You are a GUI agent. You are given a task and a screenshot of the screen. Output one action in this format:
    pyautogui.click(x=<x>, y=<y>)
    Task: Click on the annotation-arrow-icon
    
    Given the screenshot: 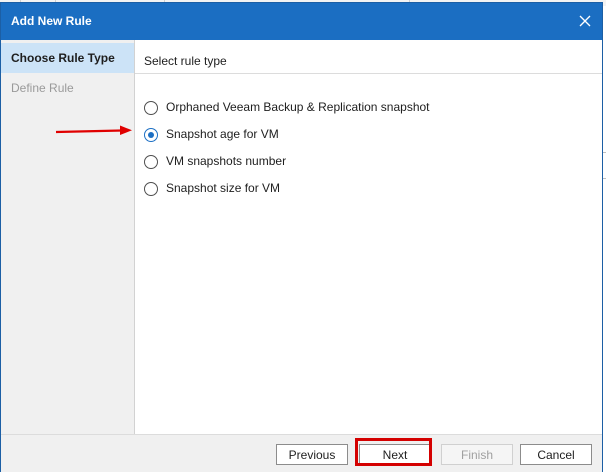 What is the action you would take?
    pyautogui.click(x=93, y=130)
    